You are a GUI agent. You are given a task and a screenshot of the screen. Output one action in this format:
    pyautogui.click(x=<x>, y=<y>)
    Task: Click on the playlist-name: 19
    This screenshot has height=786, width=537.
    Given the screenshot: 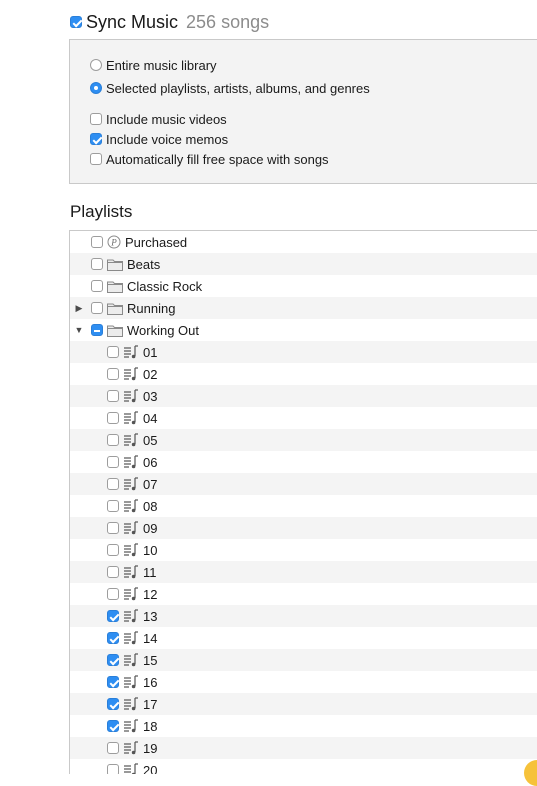 What is the action you would take?
    pyautogui.click(x=150, y=748)
    